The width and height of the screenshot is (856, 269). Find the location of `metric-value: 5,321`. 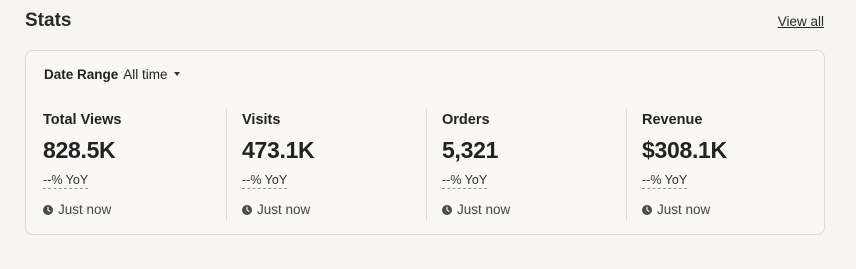

metric-value: 5,321 is located at coordinates (470, 150).